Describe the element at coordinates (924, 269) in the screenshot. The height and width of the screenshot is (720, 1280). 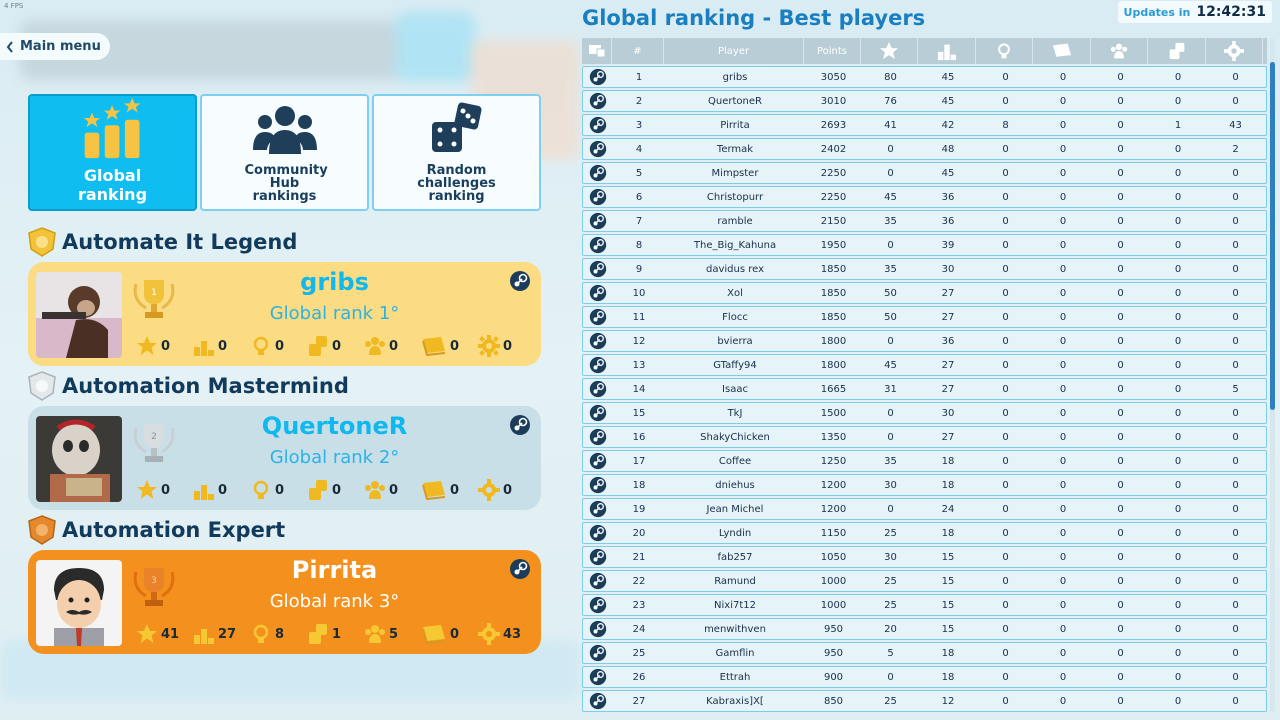
I see `table-row: 9 davidus rex 1850 35 30 0 0 0 0 0` at that location.